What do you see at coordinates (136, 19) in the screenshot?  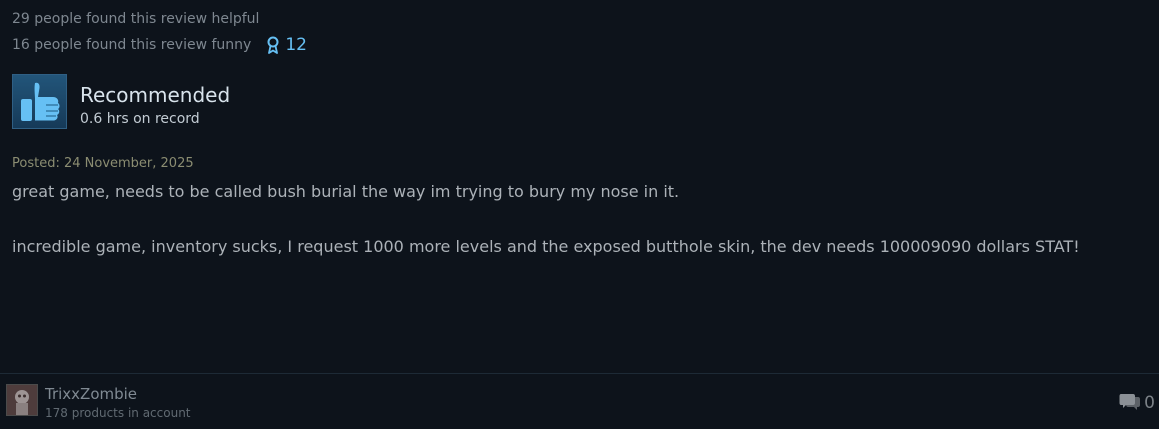 I see `helpful-count-text: 29 people found this review helpful` at bounding box center [136, 19].